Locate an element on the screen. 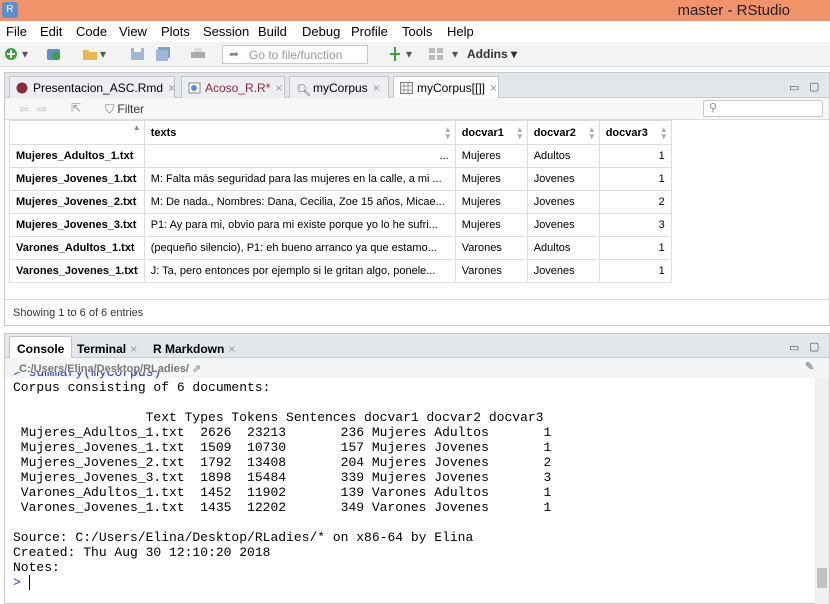 The height and width of the screenshot is (604, 830). search-input: ⚲ is located at coordinates (763, 108).